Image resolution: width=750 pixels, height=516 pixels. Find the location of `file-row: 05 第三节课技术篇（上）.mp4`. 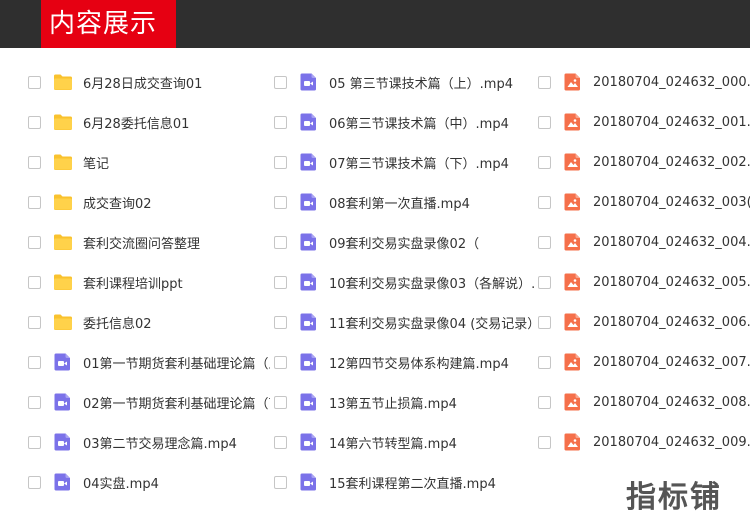

file-row: 05 第三节课技术篇（上）.mp4 is located at coordinates (404, 82).